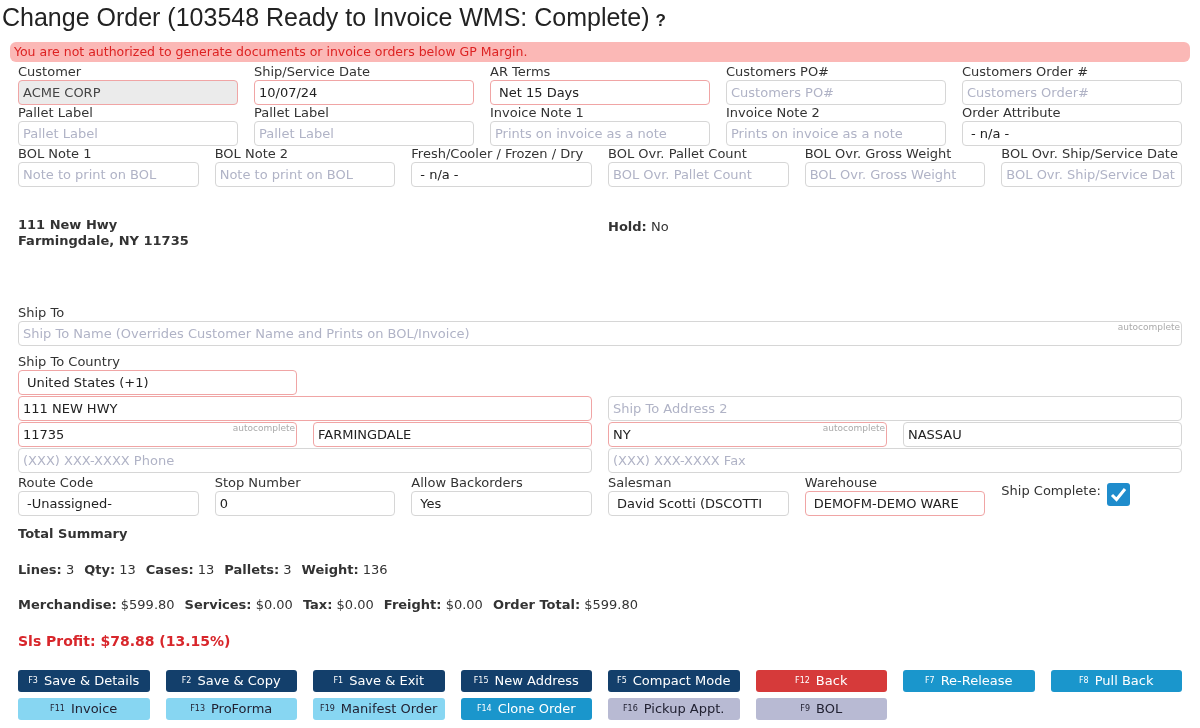 The width and height of the screenshot is (1200, 728). What do you see at coordinates (108, 503) in the screenshot?
I see `dropdown: -Unassigned-` at bounding box center [108, 503].